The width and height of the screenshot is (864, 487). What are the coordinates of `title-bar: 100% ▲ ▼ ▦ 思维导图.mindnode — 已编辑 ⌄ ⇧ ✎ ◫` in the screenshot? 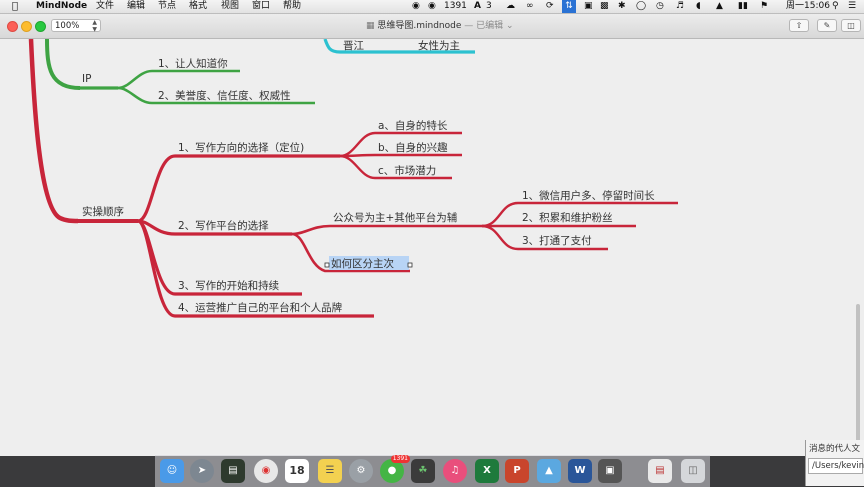 It's located at (432, 26).